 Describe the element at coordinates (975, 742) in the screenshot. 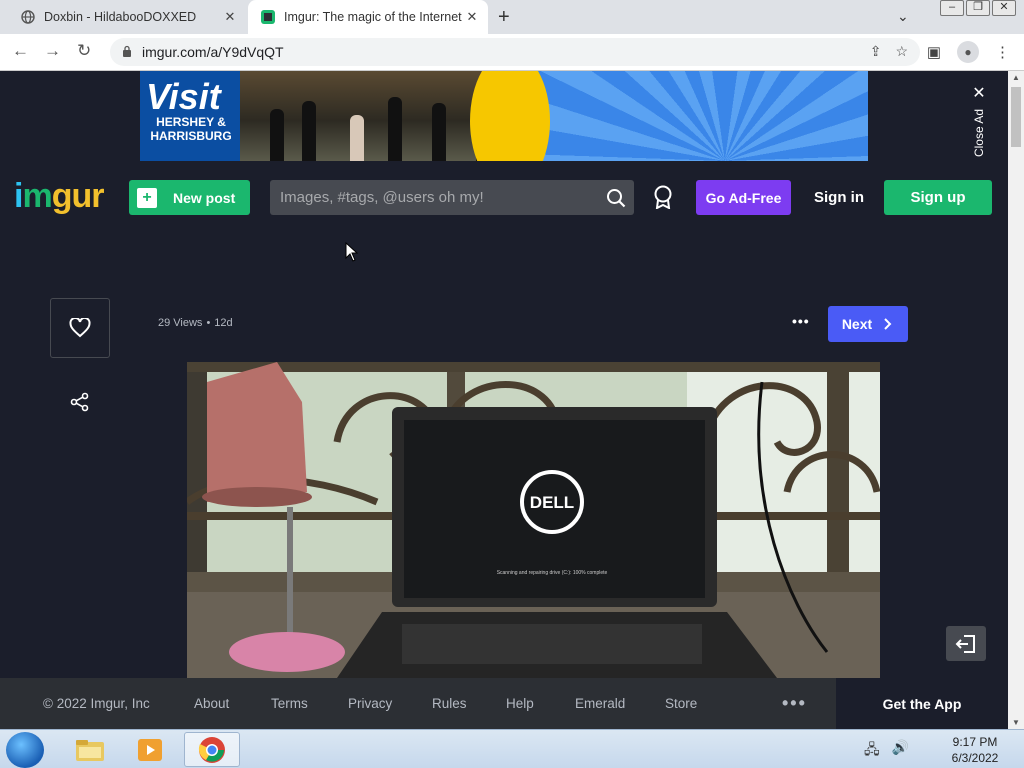

I see `clock-time: 9:17 PM` at that location.